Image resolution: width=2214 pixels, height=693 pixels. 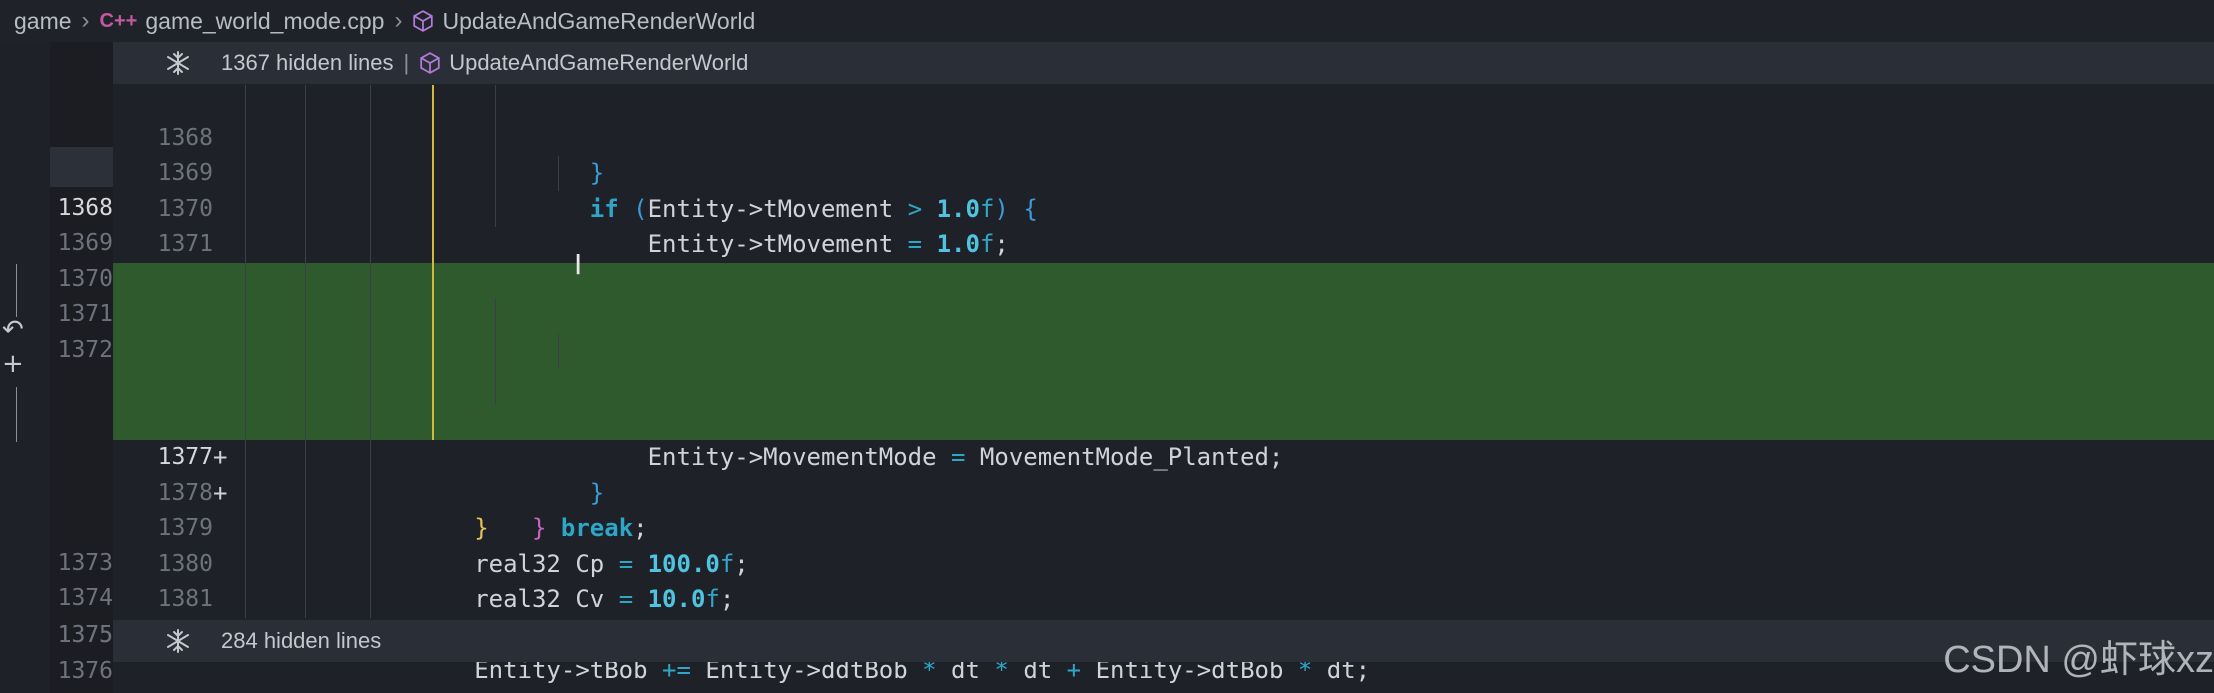 I want to click on breadcrumb-symbol: UpdateAndGameRenderWorld, so click(x=598, y=21).